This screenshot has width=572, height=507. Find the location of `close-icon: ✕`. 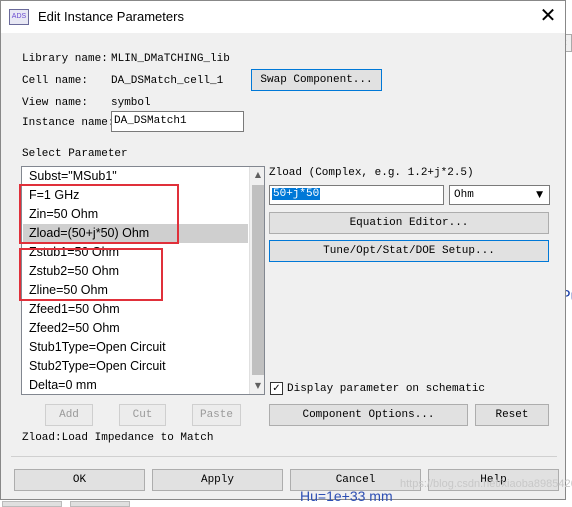

close-icon: ✕ is located at coordinates (548, 17).